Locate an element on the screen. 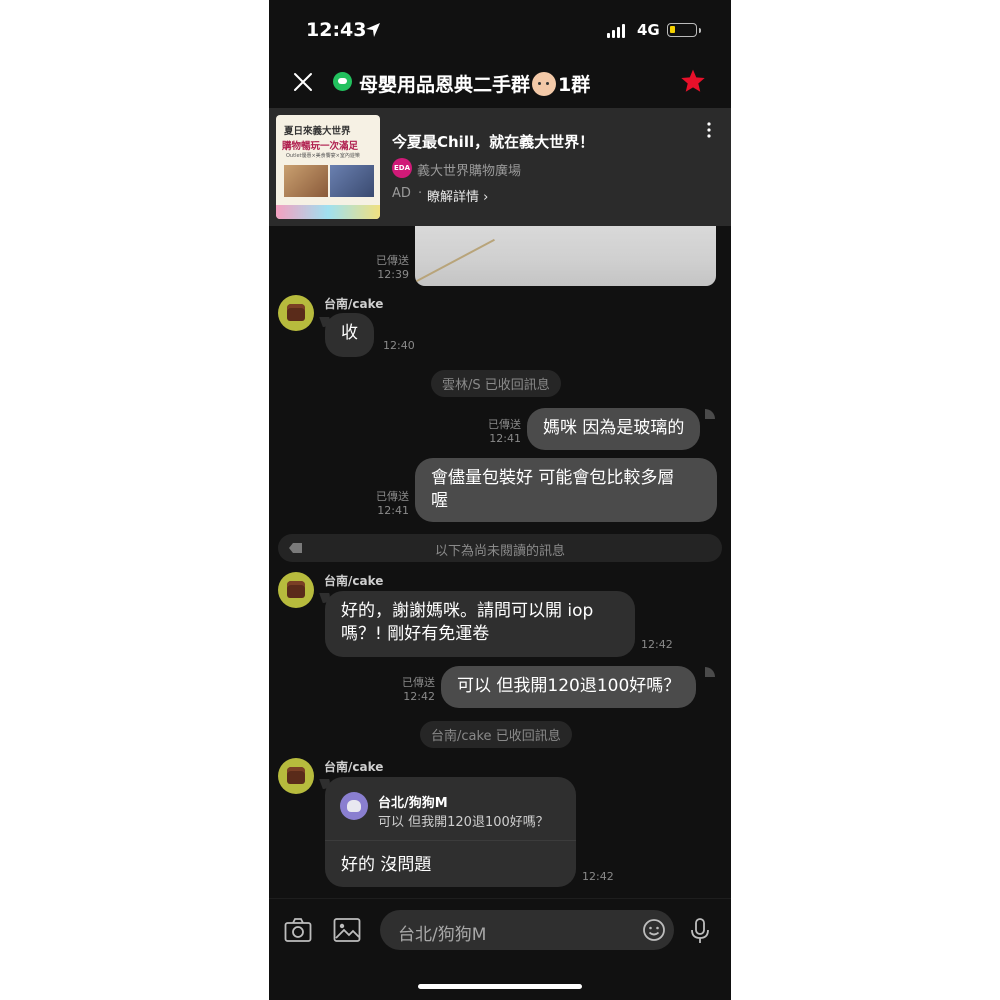 Image resolution: width=1000 pixels, height=1000 pixels. message-line: 好的，謝謝媽咪。請問可以開 iop is located at coordinates (467, 611).